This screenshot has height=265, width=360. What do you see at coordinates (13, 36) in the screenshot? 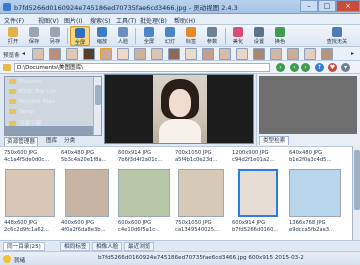
I see `open-button: 打开` at bounding box center [13, 36].